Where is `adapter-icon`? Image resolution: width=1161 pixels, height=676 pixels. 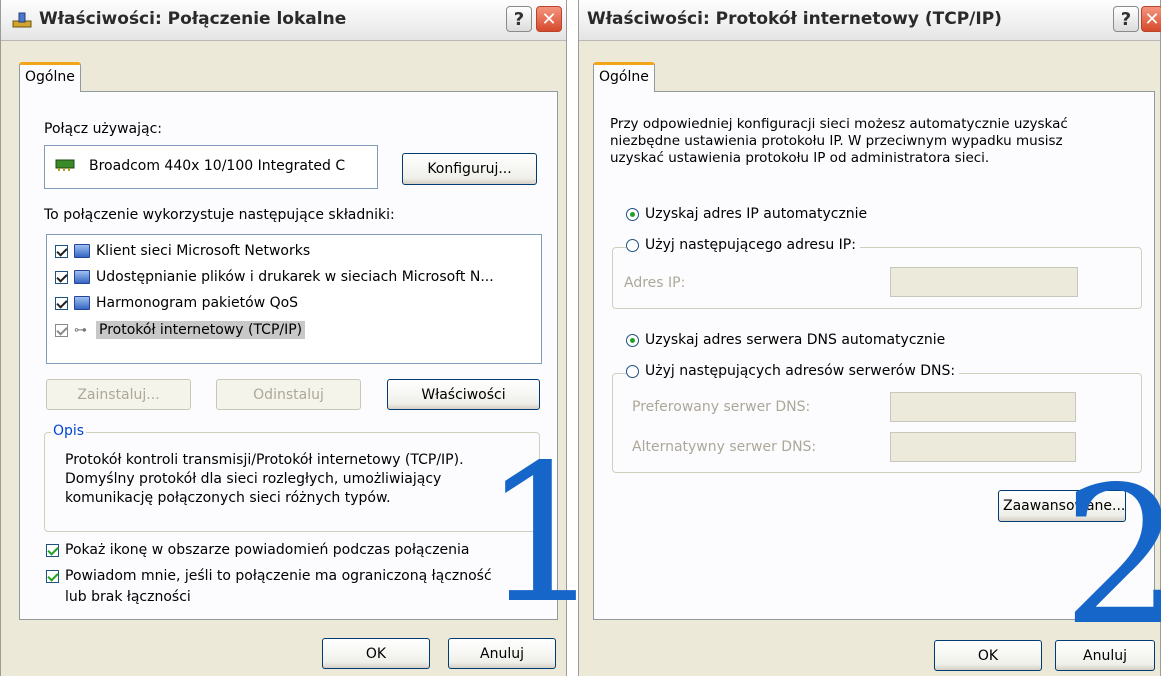 adapter-icon is located at coordinates (65, 167).